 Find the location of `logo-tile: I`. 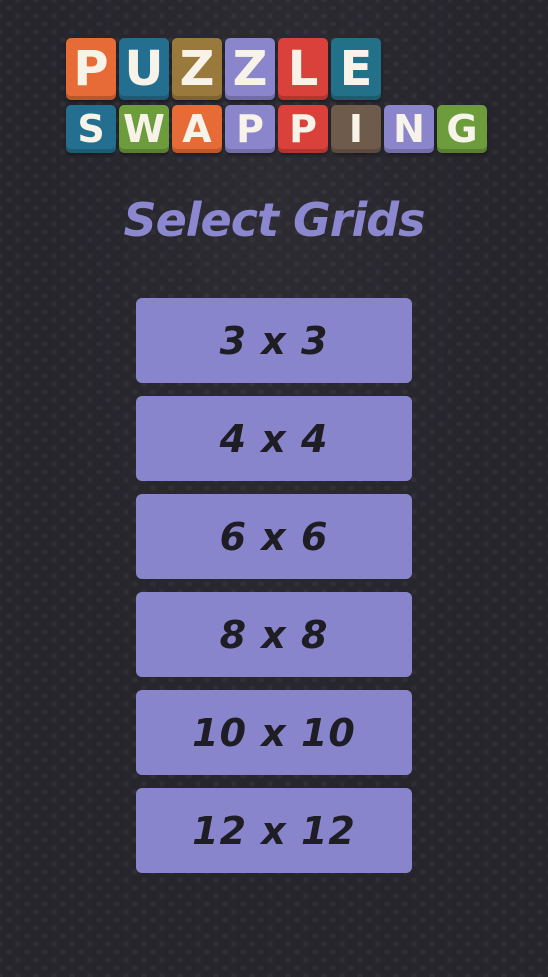

logo-tile: I is located at coordinates (356, 129).